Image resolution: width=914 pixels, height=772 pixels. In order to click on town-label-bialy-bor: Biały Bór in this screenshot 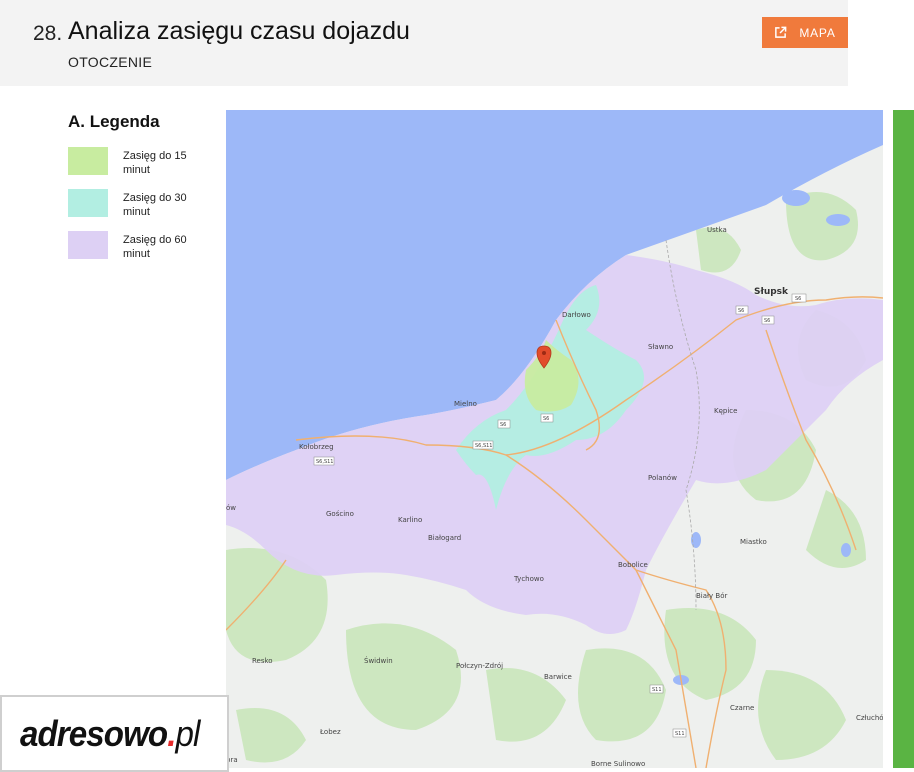, I will do `click(711, 596)`.